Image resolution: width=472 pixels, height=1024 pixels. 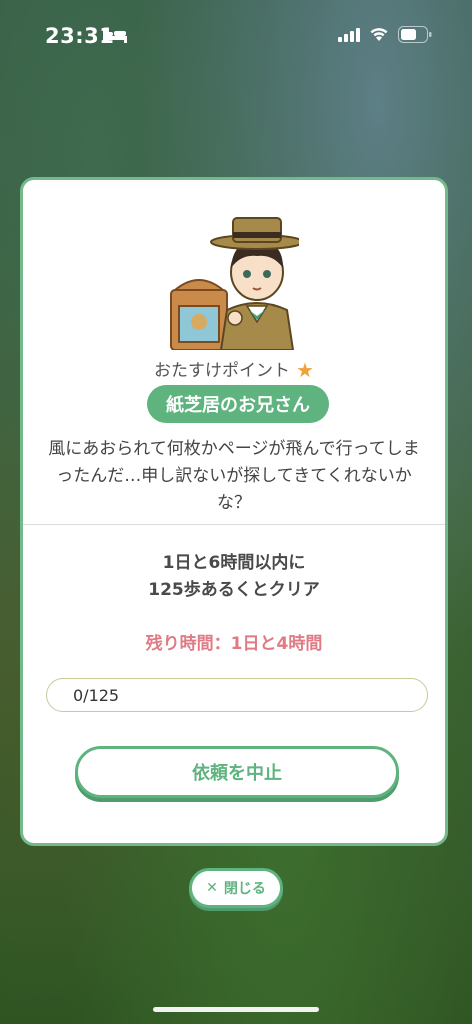 I want to click on home-indicator, so click(x=236, y=1009).